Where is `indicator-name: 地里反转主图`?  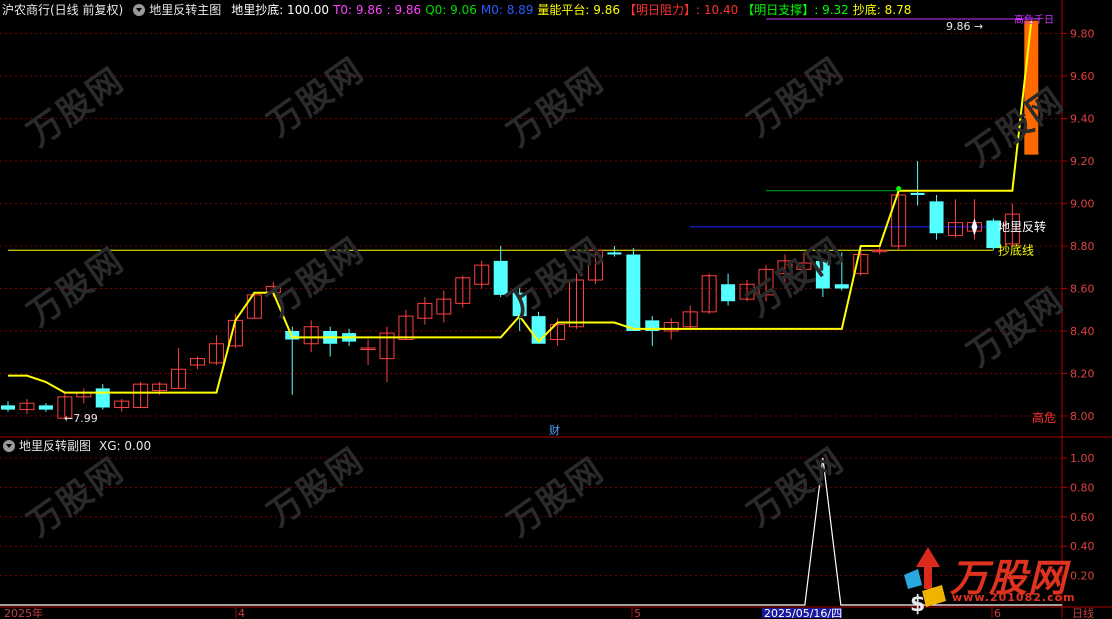
indicator-name: 地里反转主图 is located at coordinates (185, 10).